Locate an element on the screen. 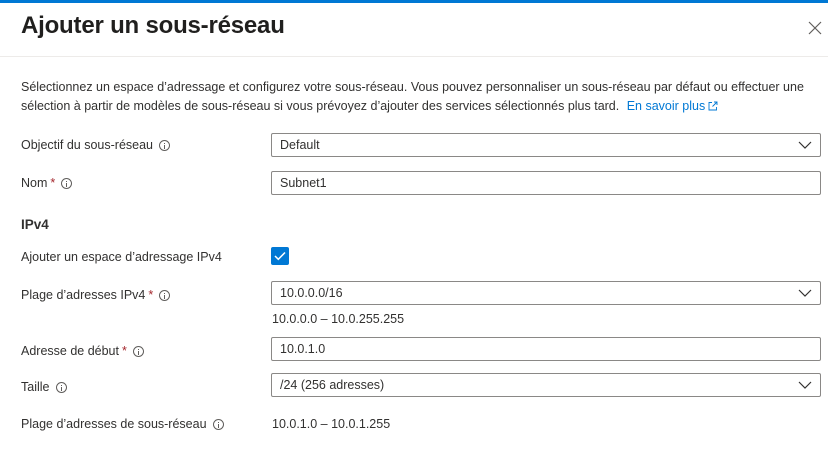  ipv4-range-dropdown-value: 10.0.0.0/16 is located at coordinates (311, 293).